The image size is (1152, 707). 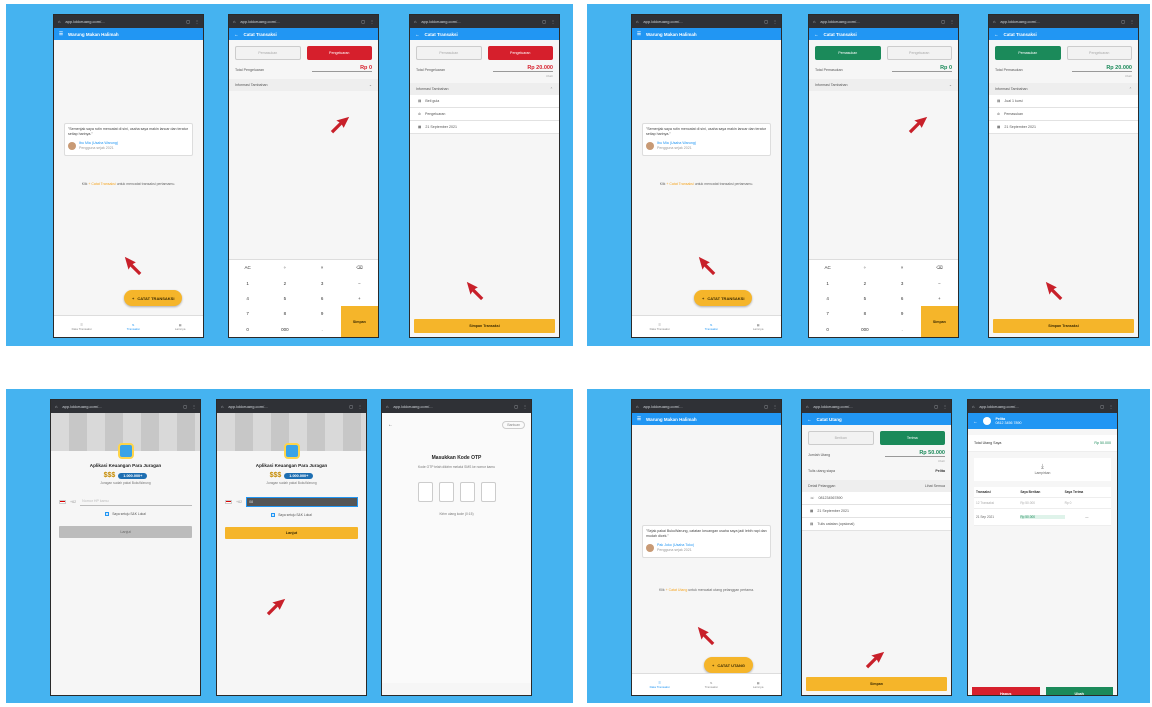 I want to click on otp-input, so click(x=456, y=491).